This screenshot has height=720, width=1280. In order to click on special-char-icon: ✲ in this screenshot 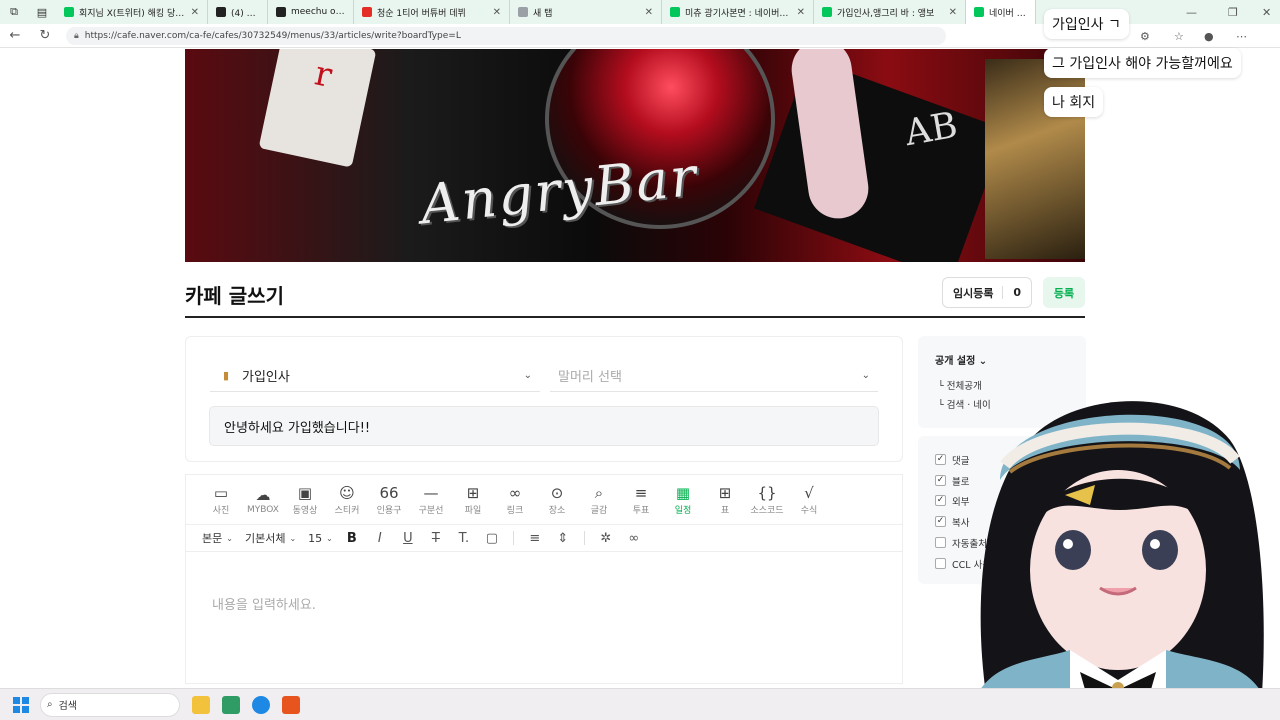, I will do `click(606, 538)`.